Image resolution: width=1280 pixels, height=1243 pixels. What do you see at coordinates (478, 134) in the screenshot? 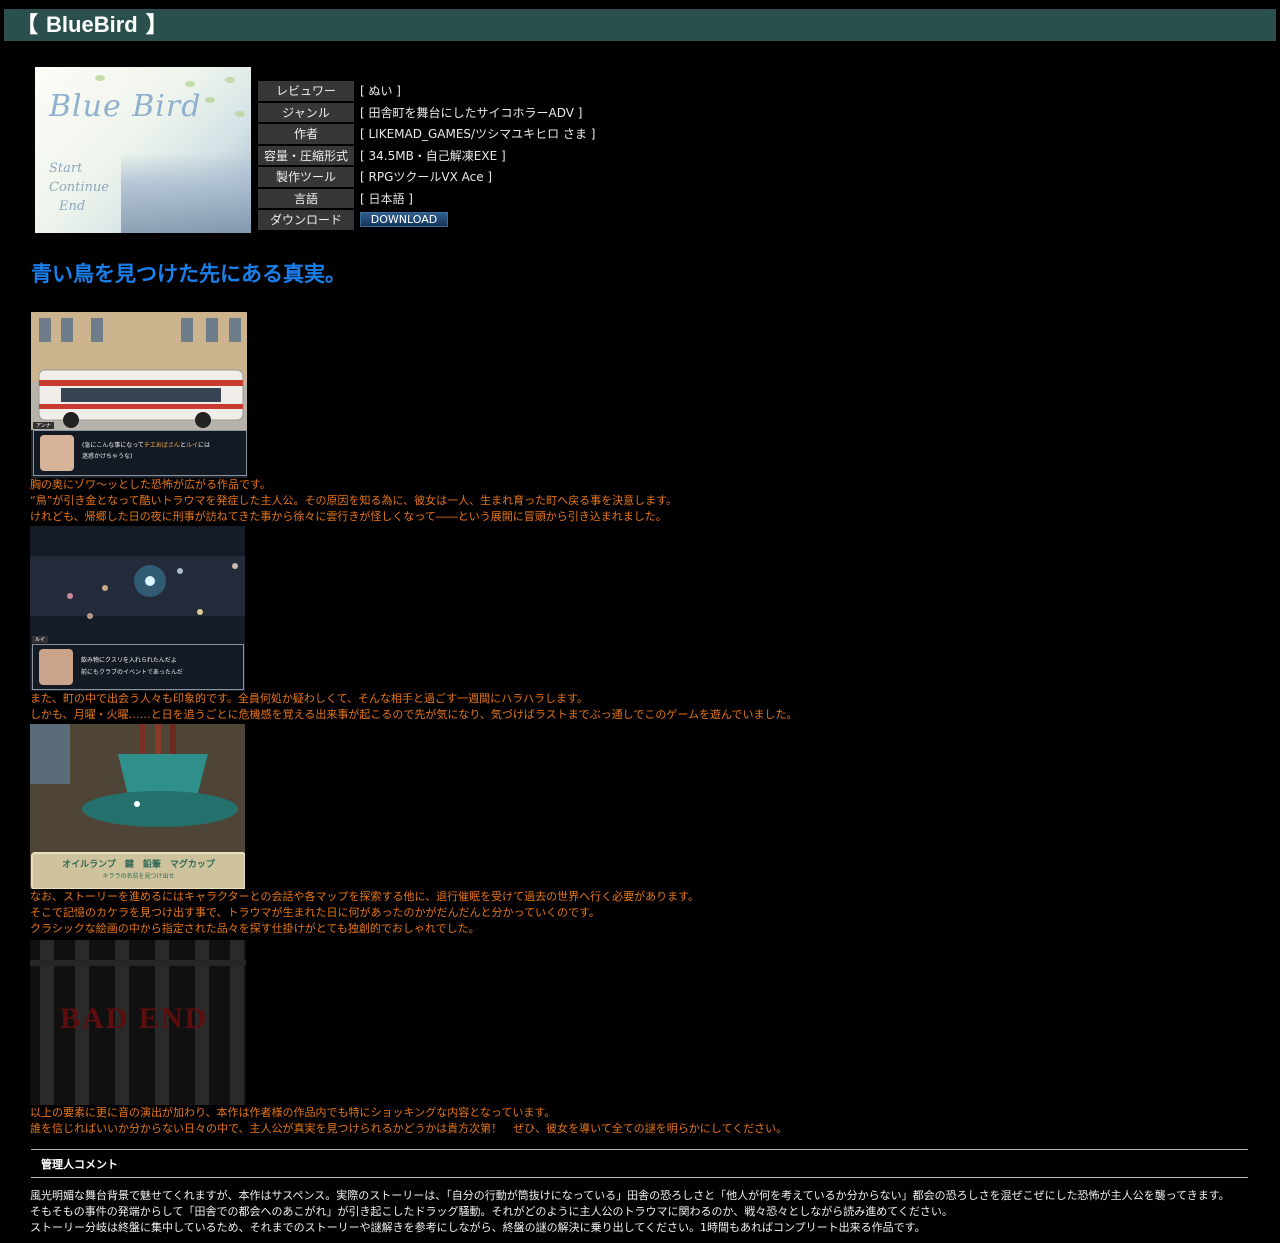
I see `info-value: [ LIKEMAD_GAMES/ツシマユキヒロ さま ]` at bounding box center [478, 134].